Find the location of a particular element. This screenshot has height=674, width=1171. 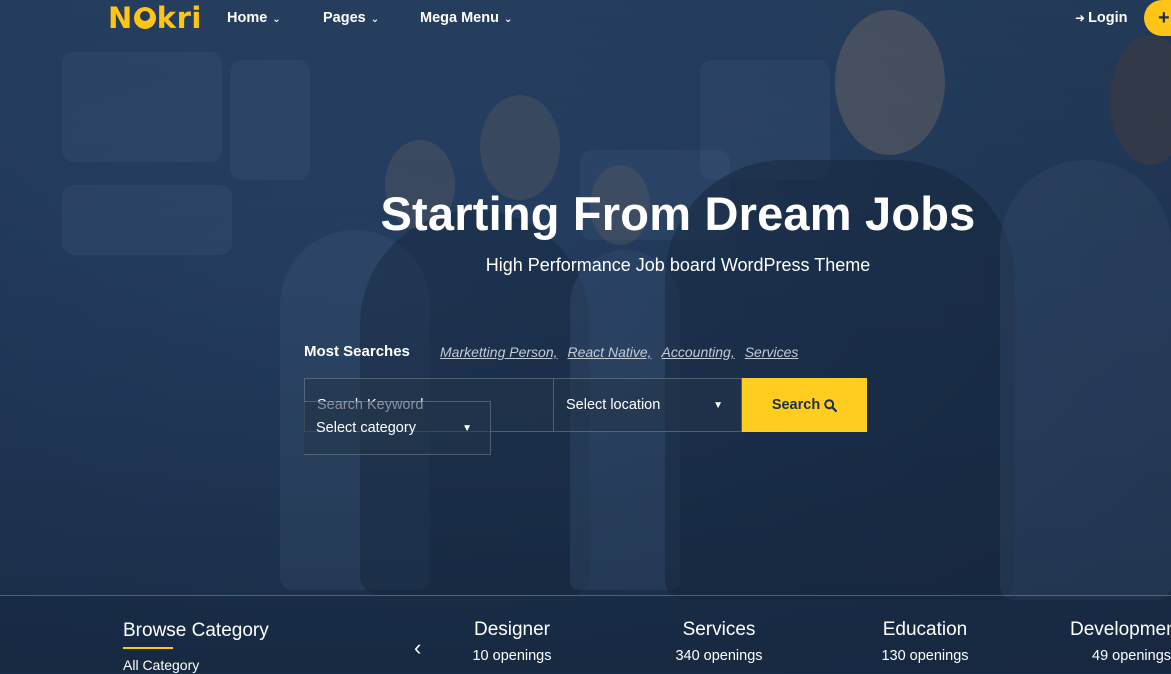

login-label: Login is located at coordinates (1108, 18).